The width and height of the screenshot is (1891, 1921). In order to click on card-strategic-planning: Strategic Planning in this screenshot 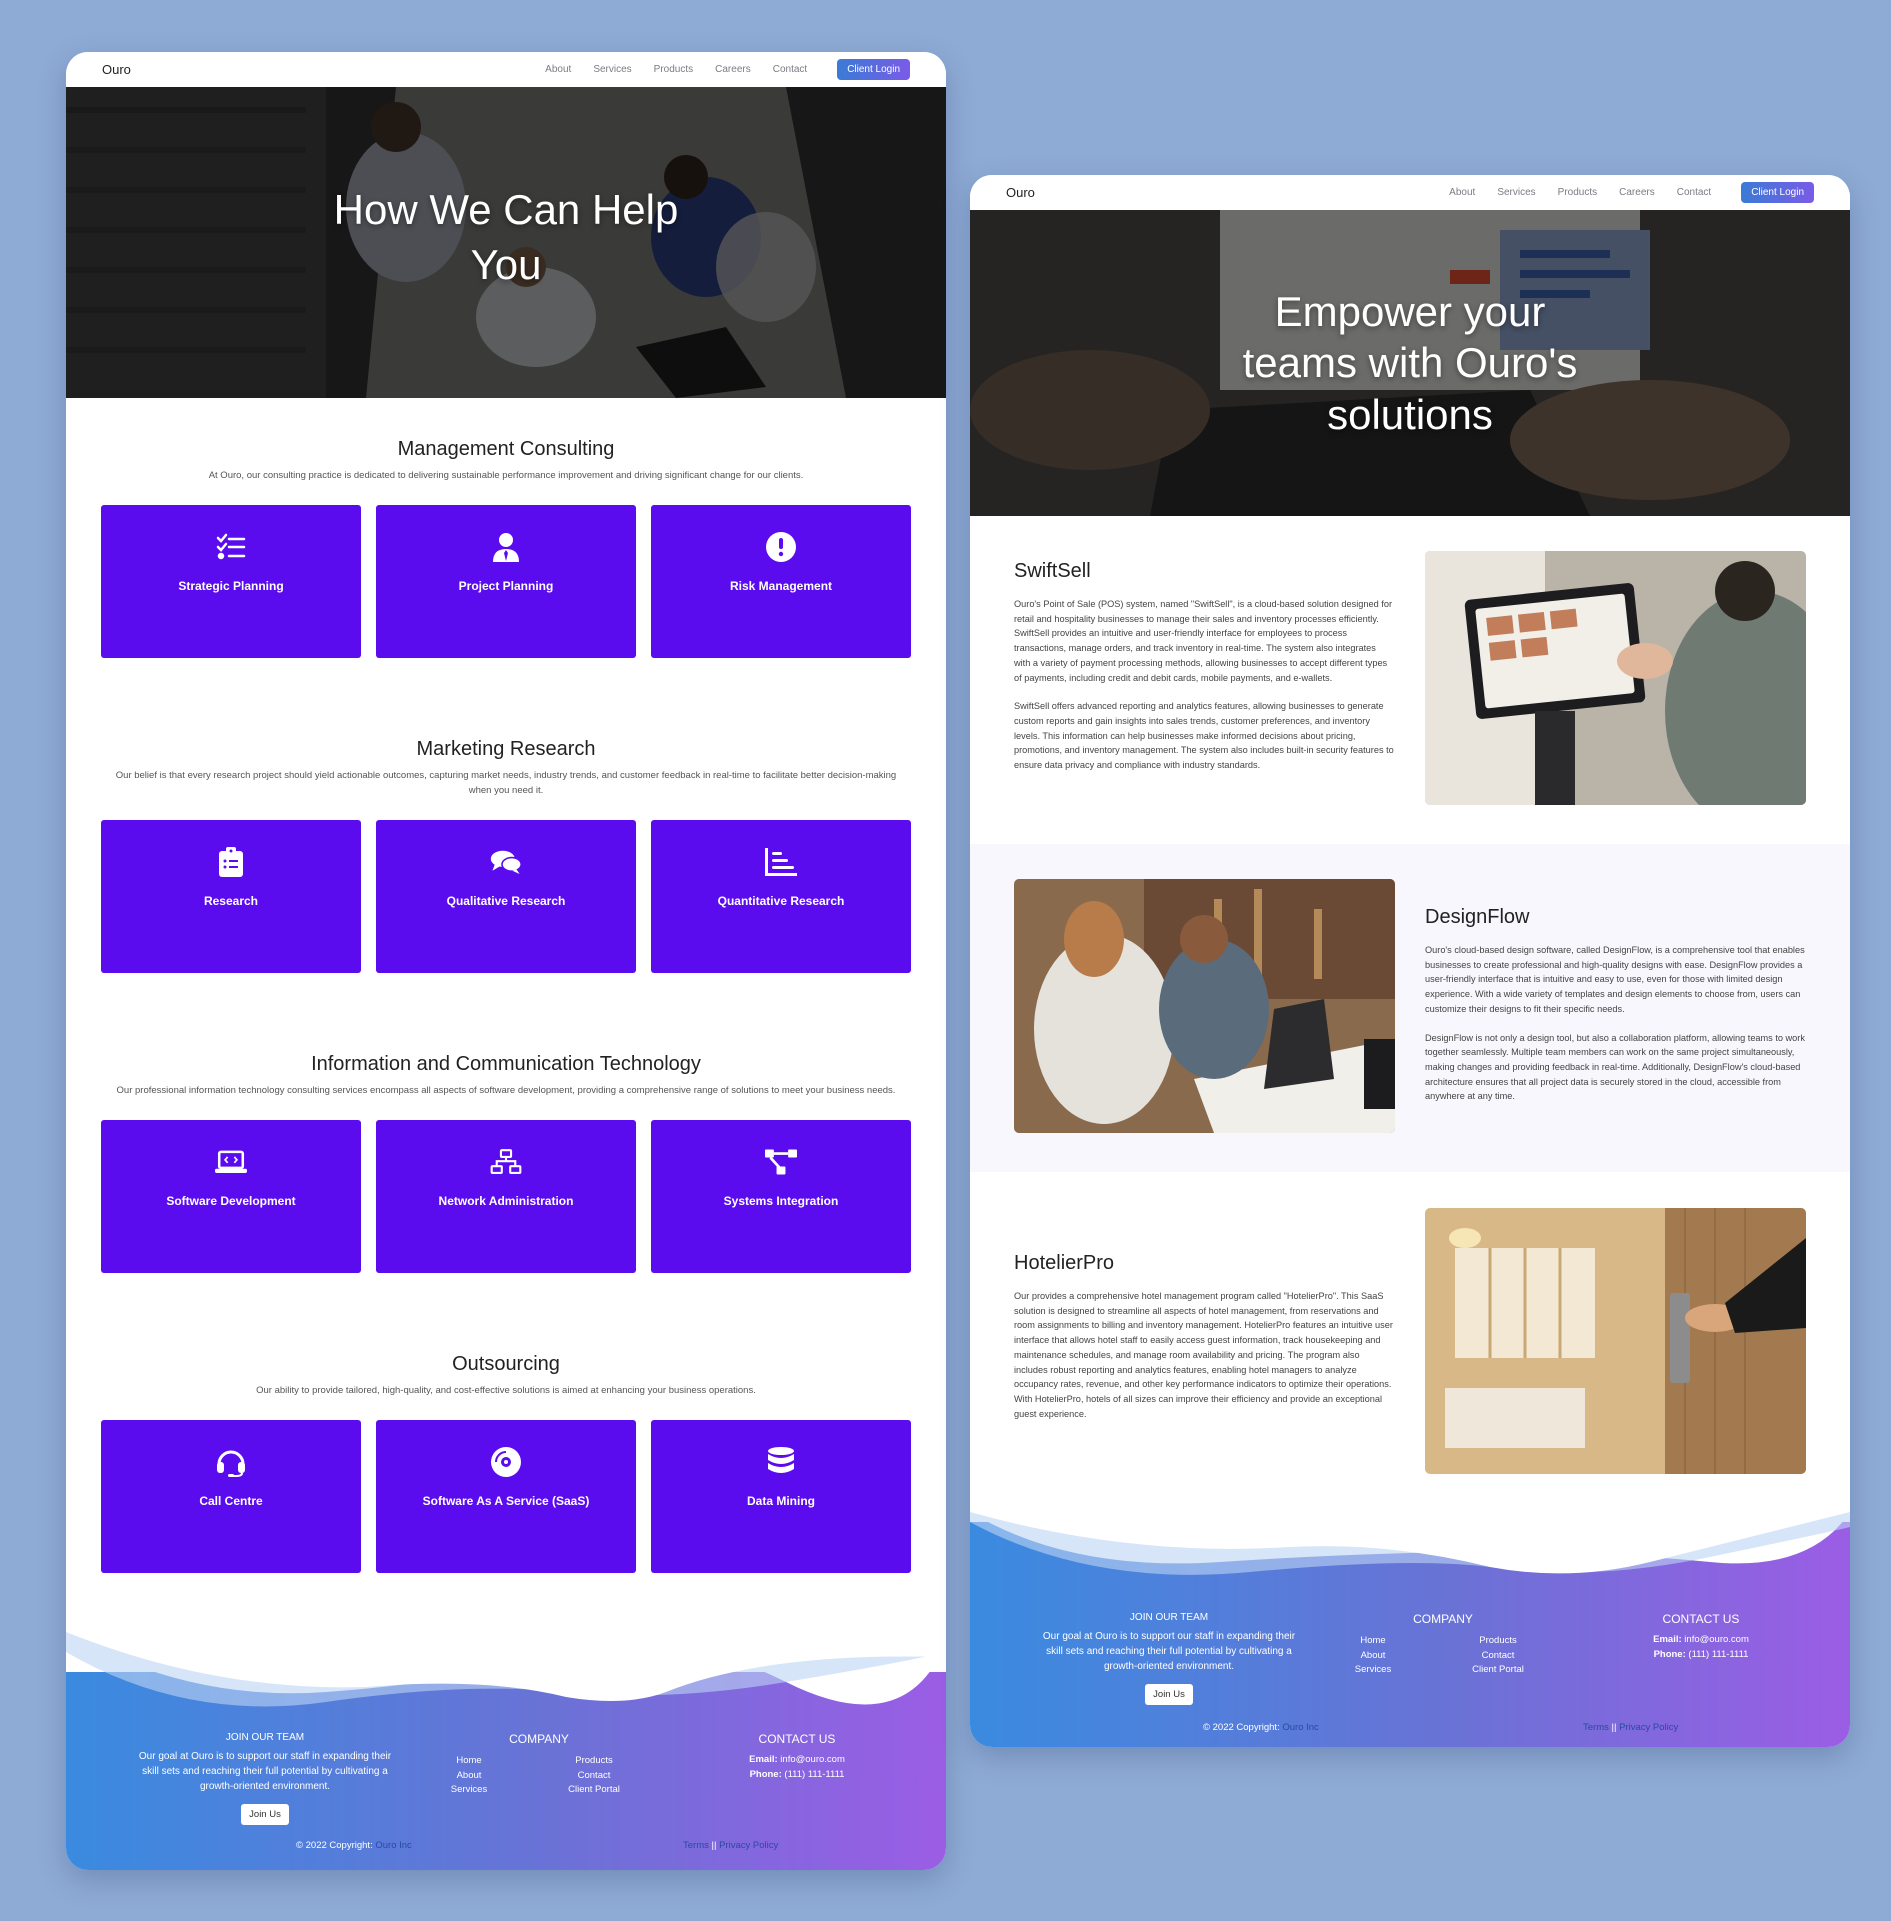, I will do `click(231, 582)`.